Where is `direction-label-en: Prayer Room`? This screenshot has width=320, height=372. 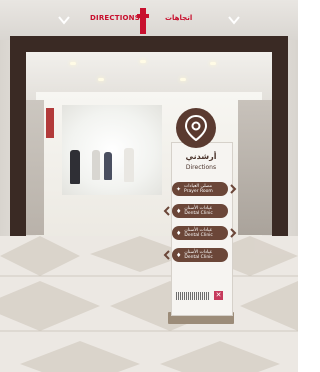
direction-label-en: Prayer Room is located at coordinates (198, 191).